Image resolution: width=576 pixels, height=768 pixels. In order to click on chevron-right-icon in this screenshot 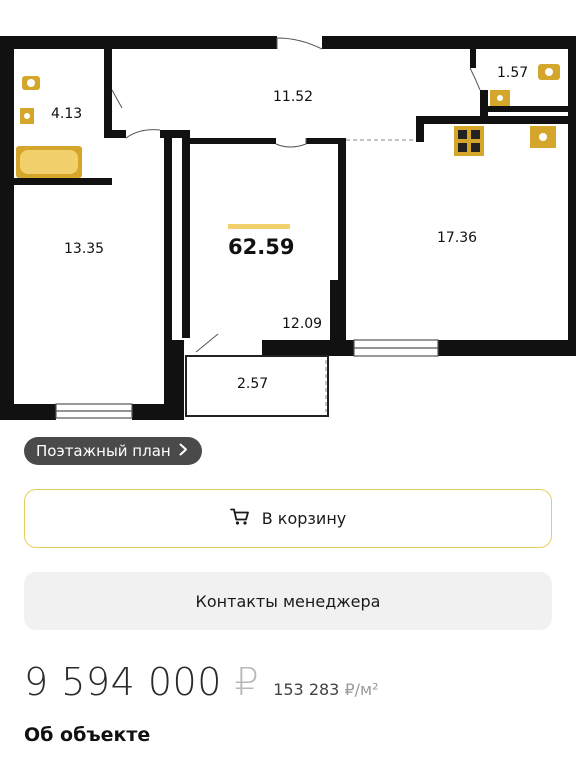, I will do `click(183, 451)`.